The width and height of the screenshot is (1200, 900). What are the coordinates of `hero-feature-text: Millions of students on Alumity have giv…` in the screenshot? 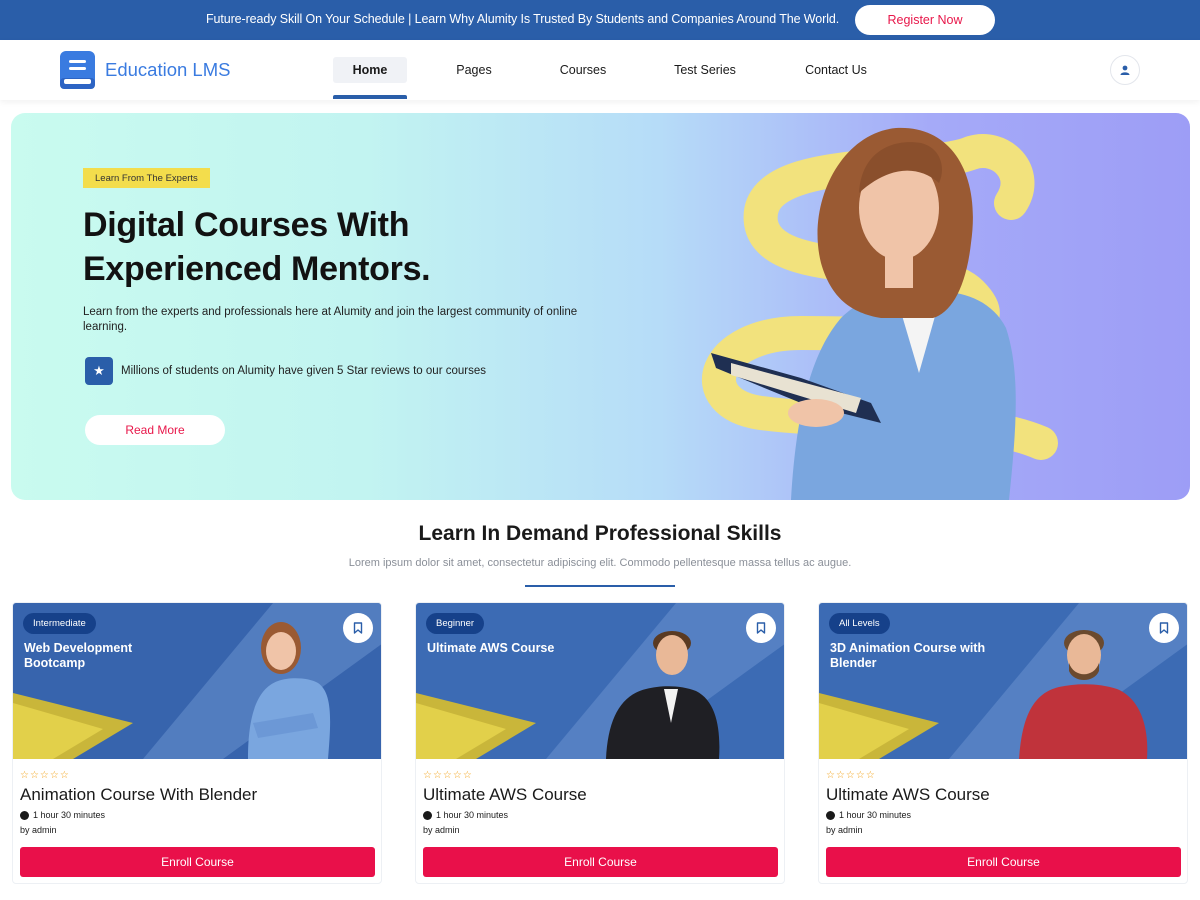 It's located at (303, 371).